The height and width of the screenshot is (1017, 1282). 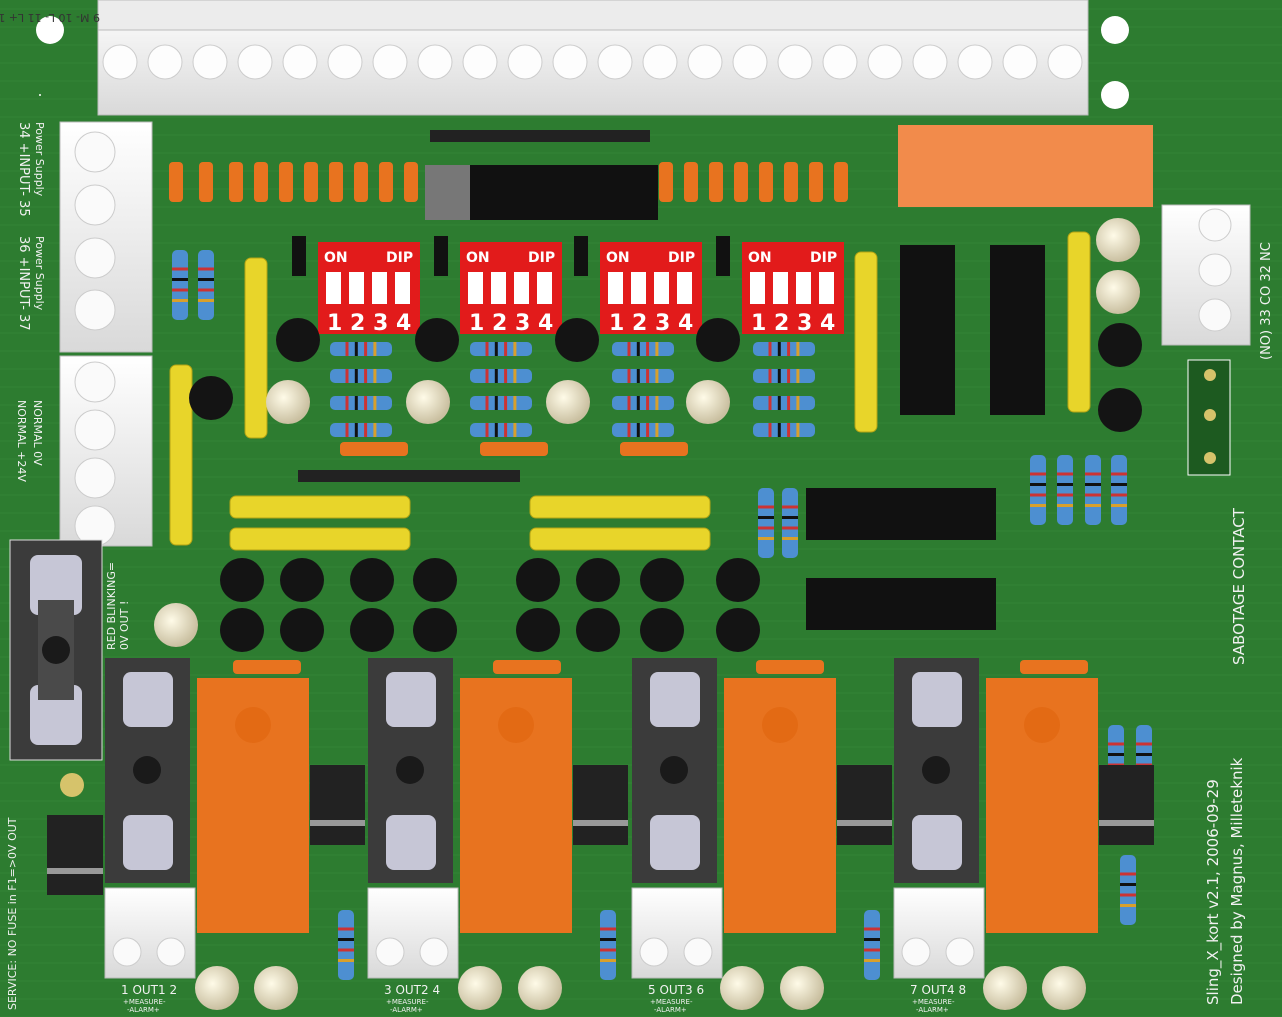 I want to click on board-title: Sling_X_kort v2.1, 2006-09-29, so click(x=1213, y=892).